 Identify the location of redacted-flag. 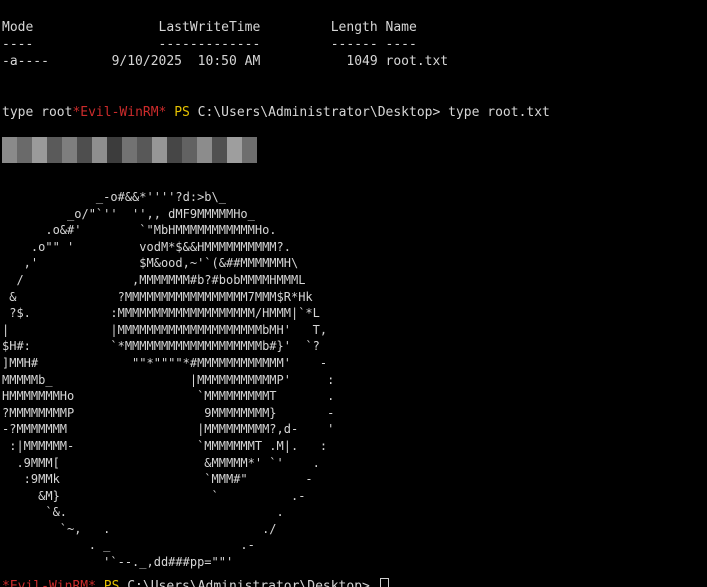
(129, 150).